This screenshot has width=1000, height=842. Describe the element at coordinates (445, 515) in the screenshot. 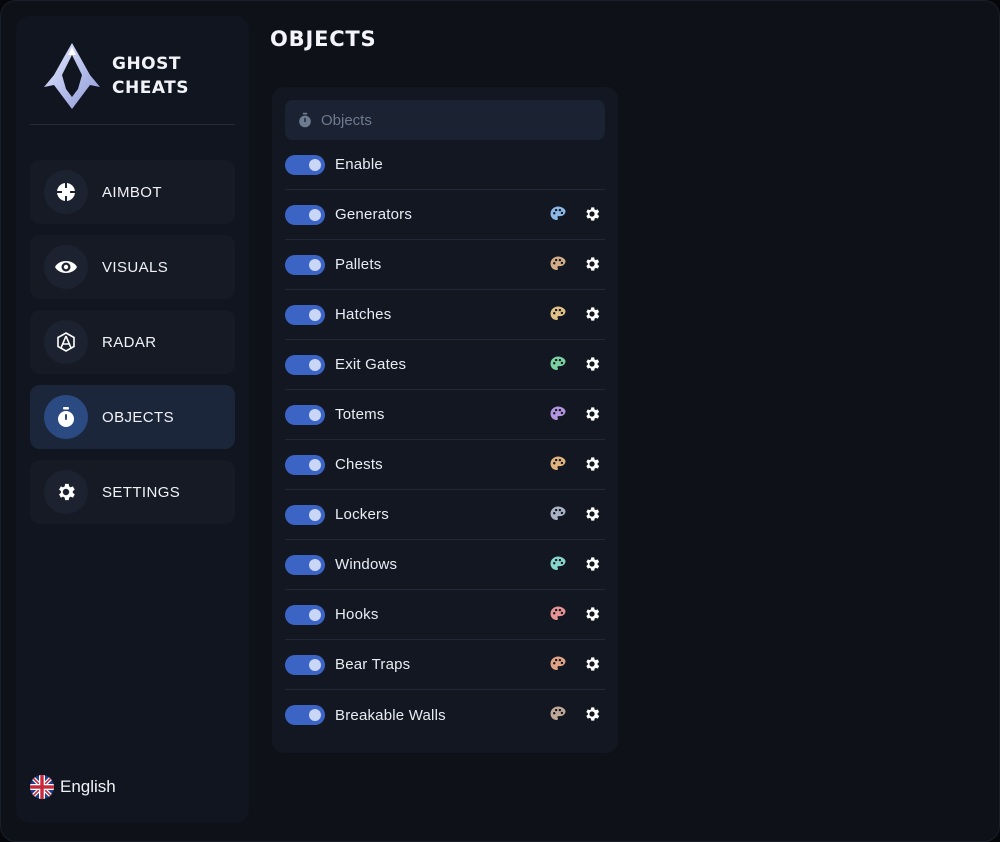

I see `object-row-lockers: Lockers` at that location.